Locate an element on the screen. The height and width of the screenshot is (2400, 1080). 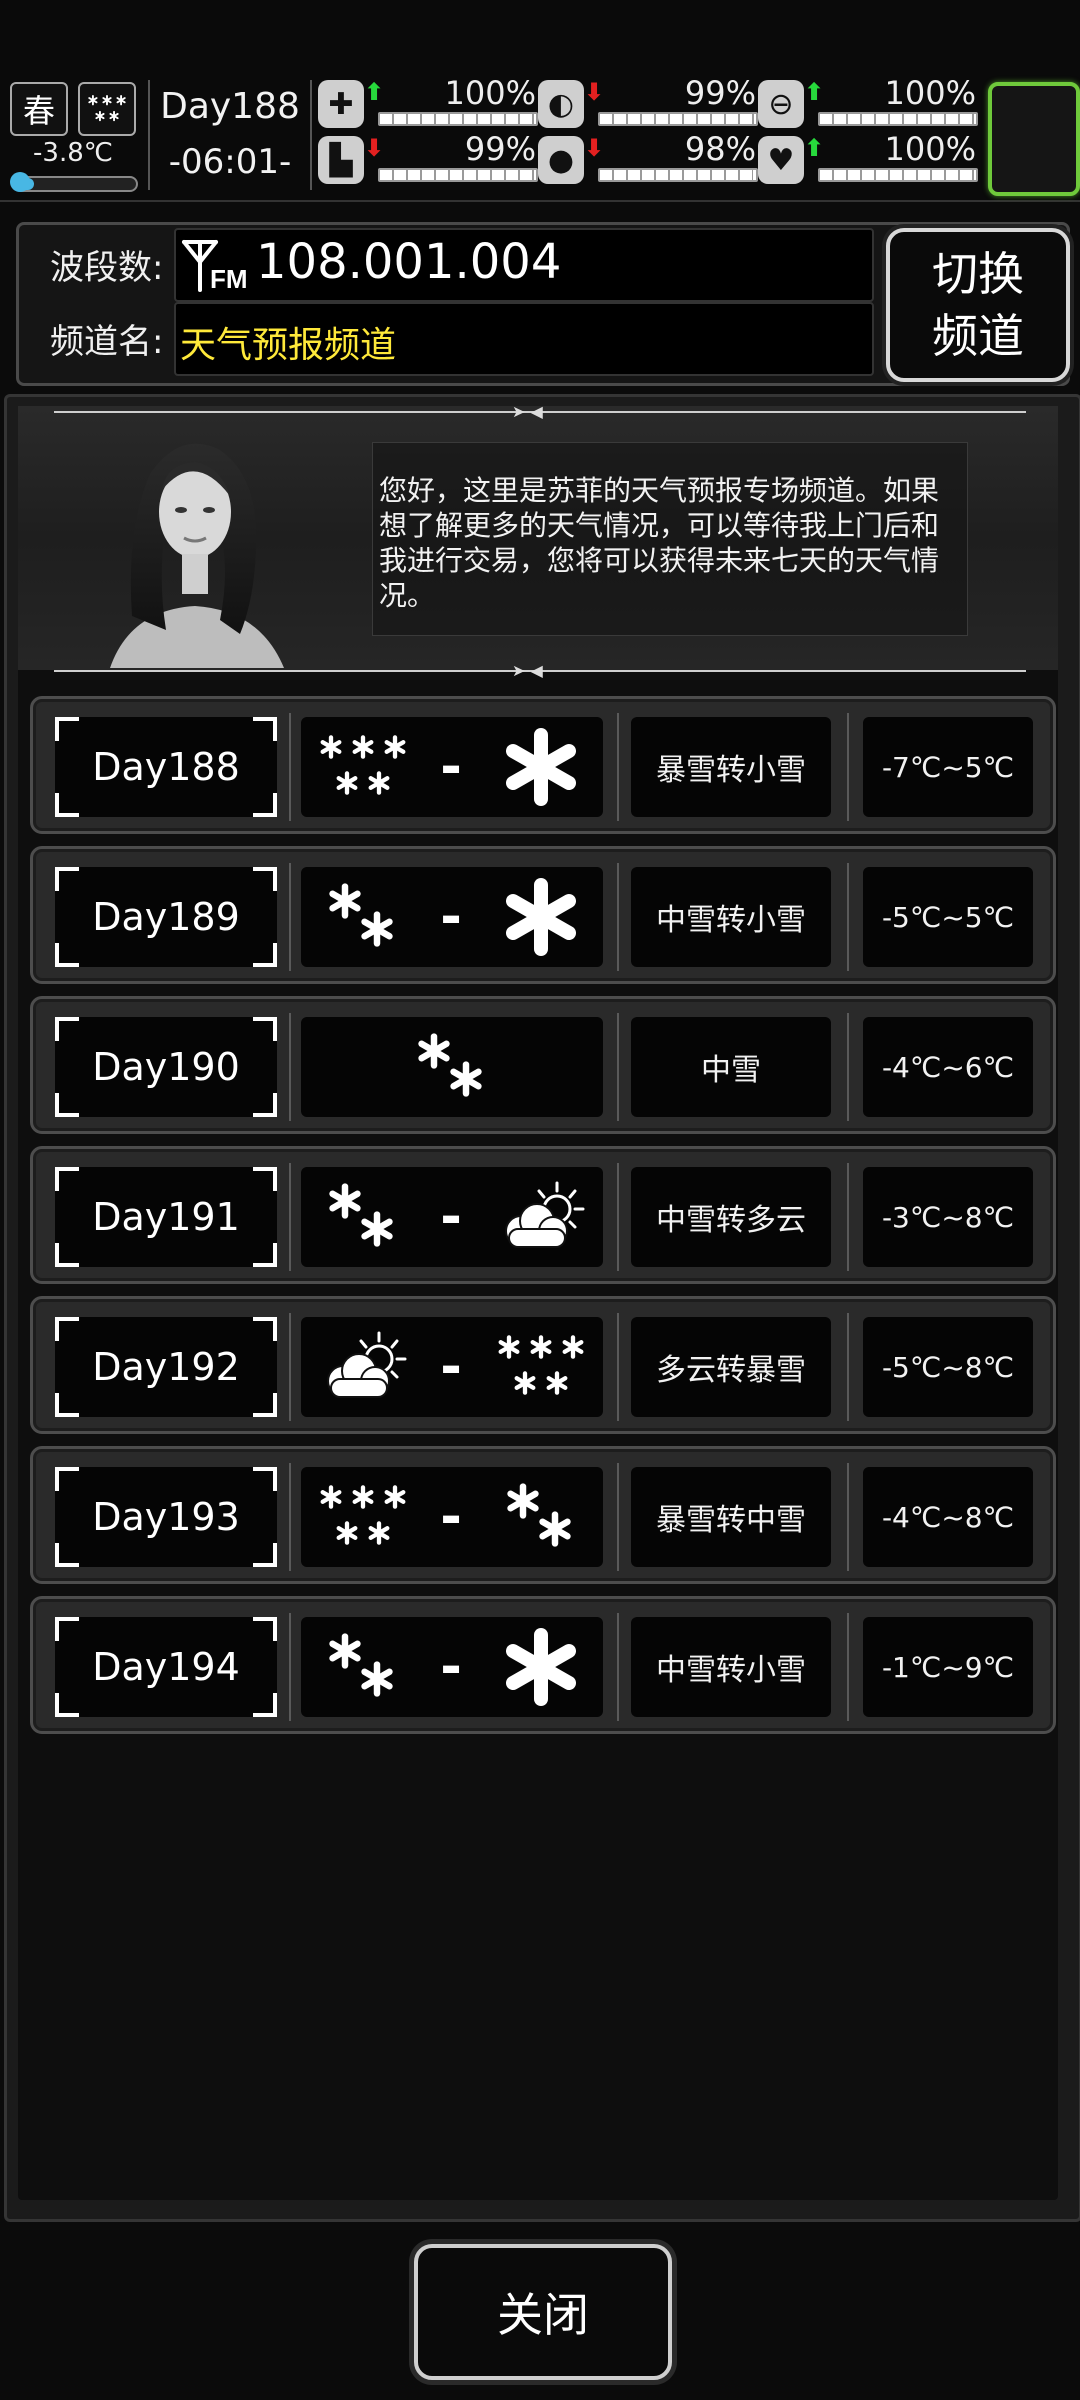
current-day: Day188 is located at coordinates (230, 106).